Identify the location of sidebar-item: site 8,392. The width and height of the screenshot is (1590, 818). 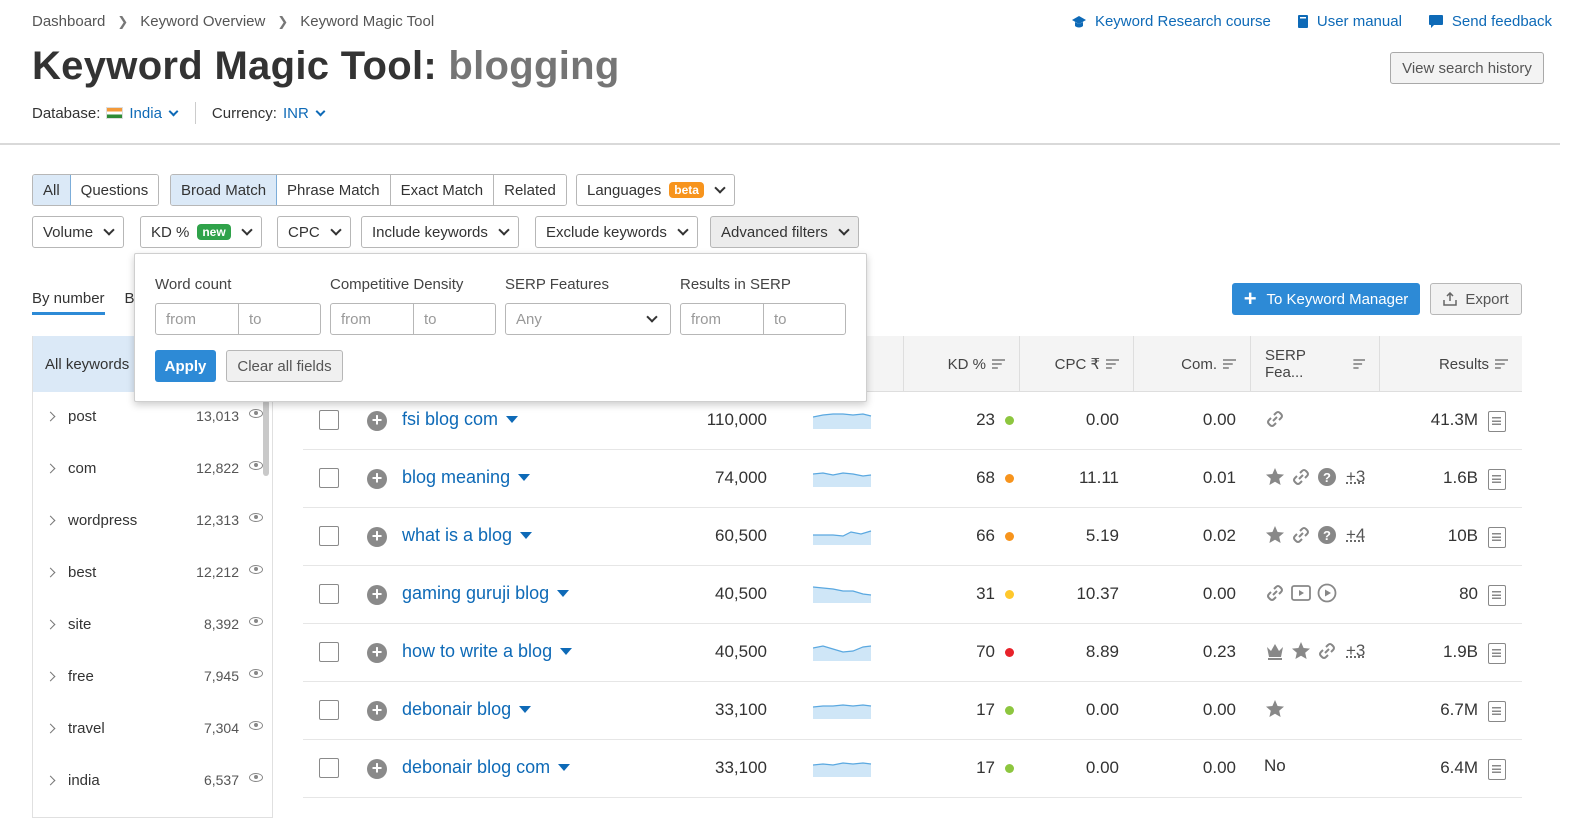
(148, 624).